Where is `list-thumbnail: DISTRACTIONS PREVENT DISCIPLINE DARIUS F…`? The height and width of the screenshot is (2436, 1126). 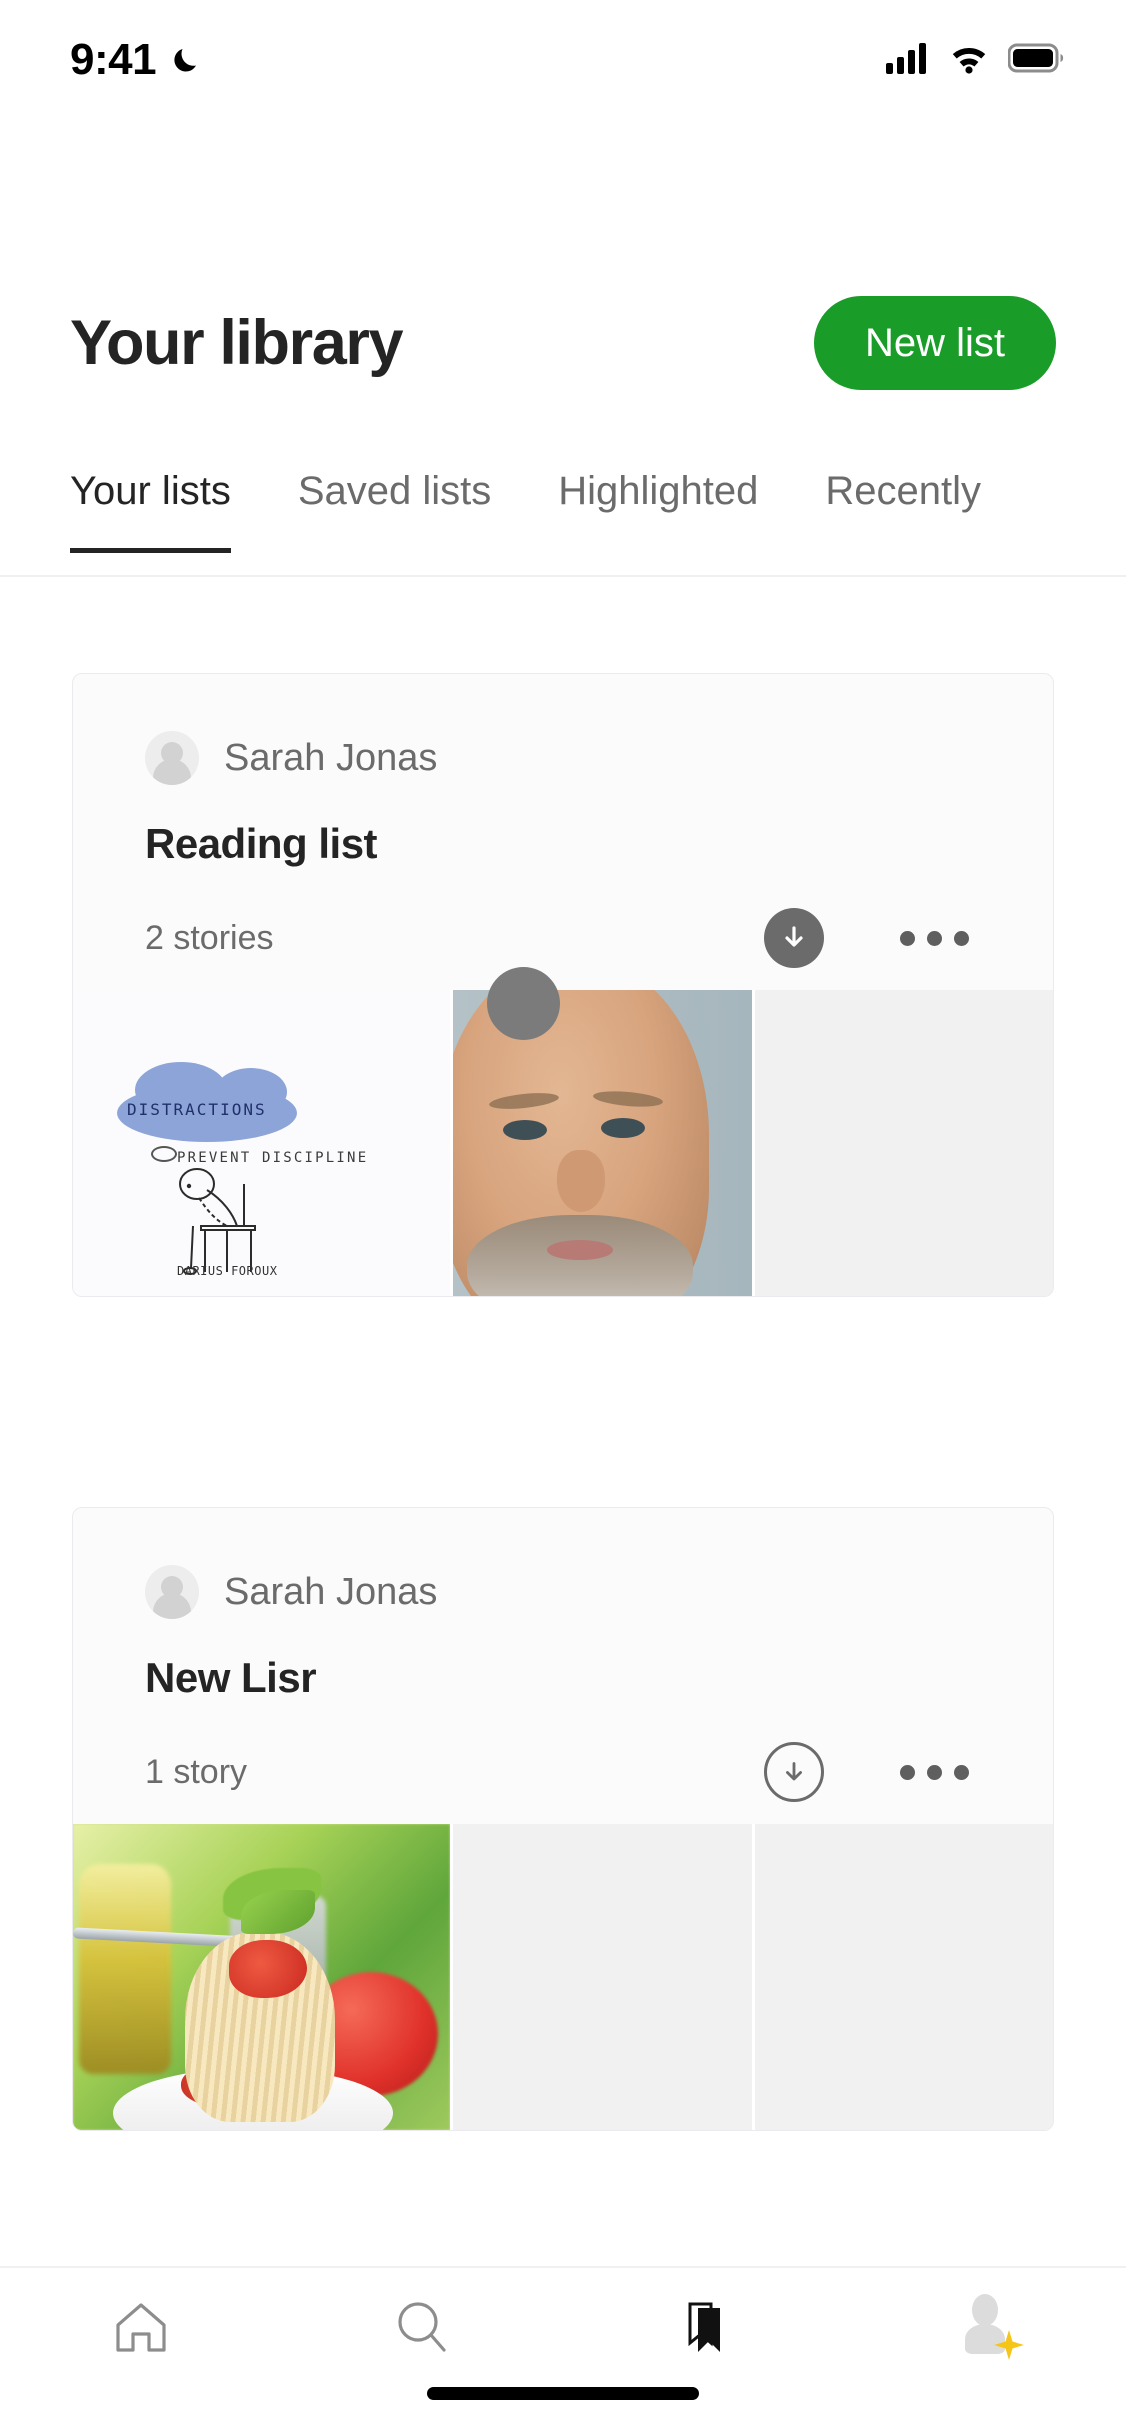
list-thumbnail: DISTRACTIONS PREVENT DISCIPLINE DARIUS F… is located at coordinates (261, 1143).